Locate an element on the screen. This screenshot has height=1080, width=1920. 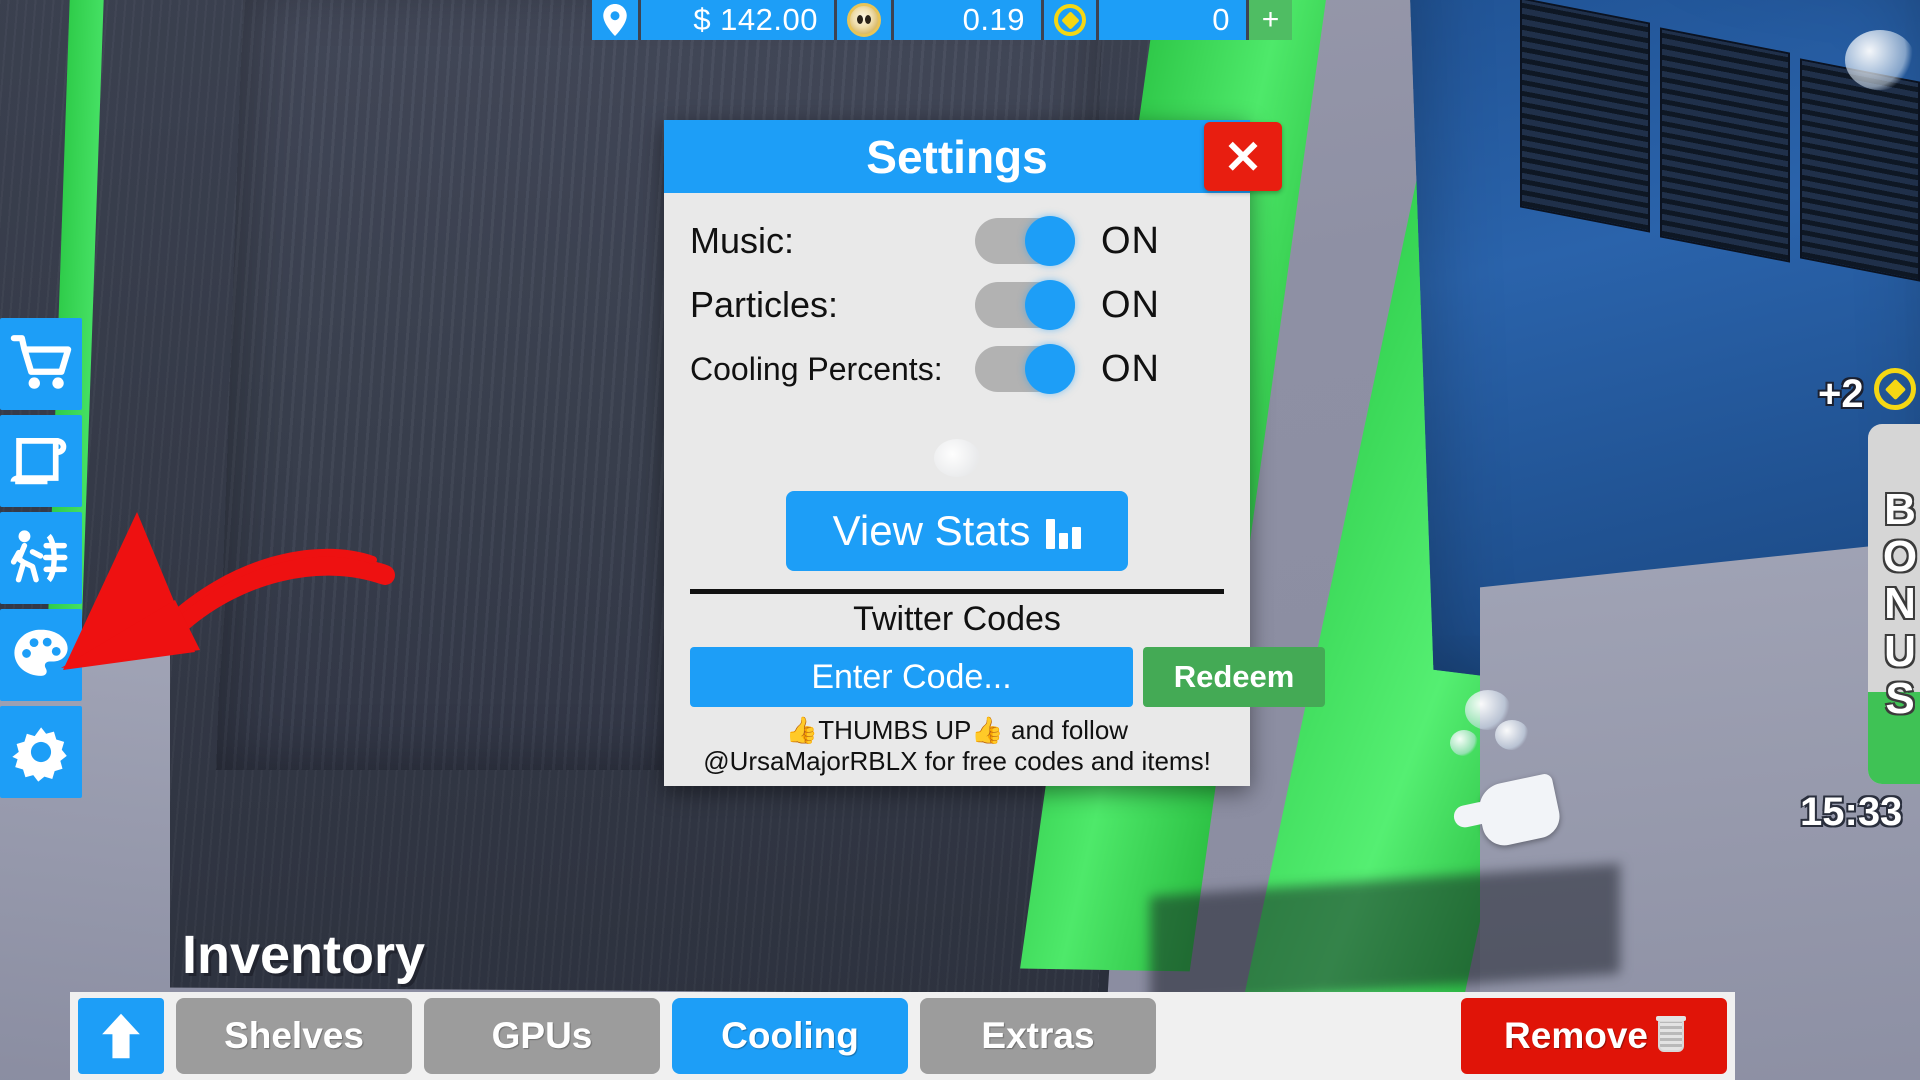
settings-title-bar: Settings ✕ is located at coordinates (973, 156).